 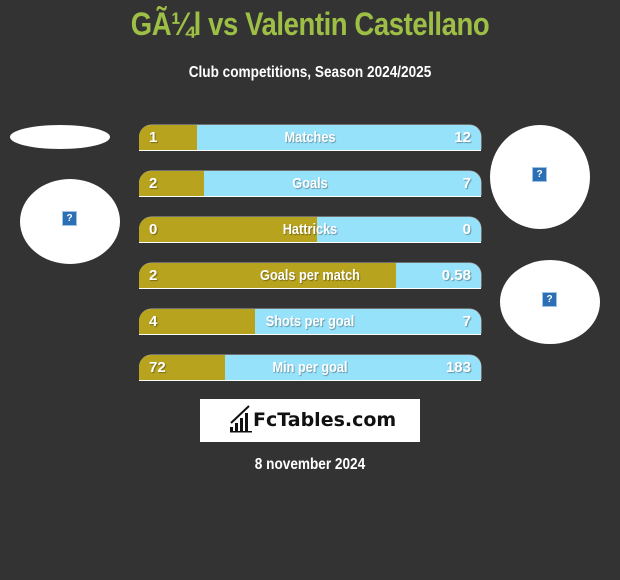 I want to click on stat-row: 2 Goals 7, so click(x=310, y=183).